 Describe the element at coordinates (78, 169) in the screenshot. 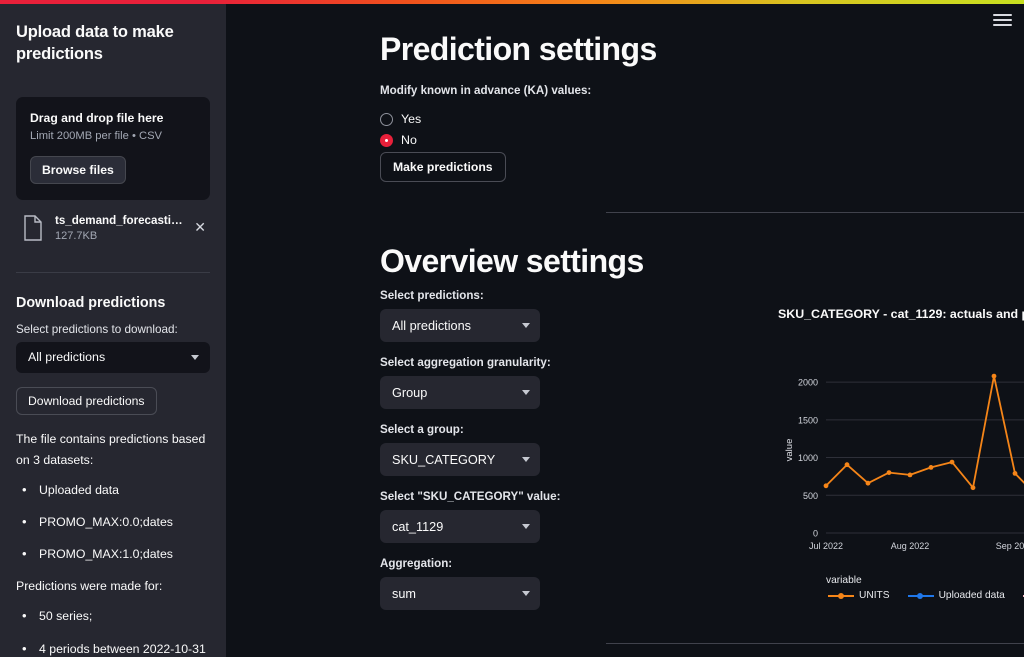

I see `browse-files-button: Browse files` at that location.